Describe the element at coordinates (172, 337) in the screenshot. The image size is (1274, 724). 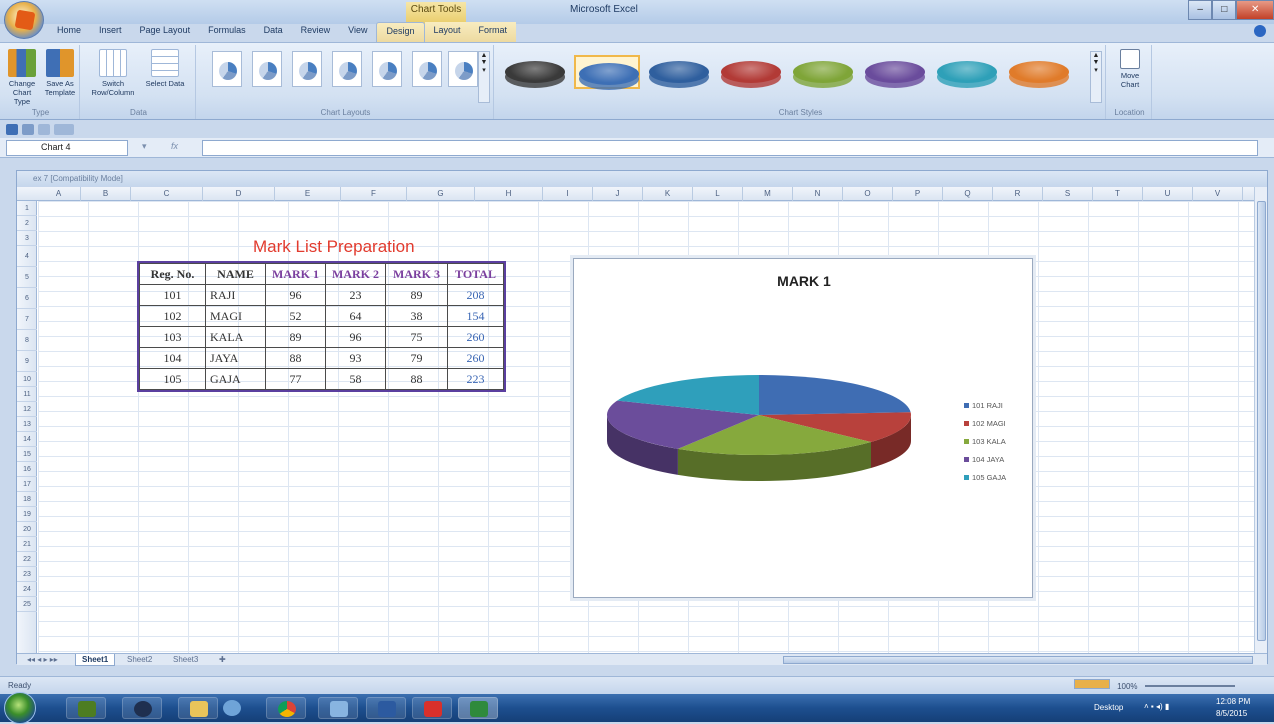
I see `table-cell: 103` at that location.